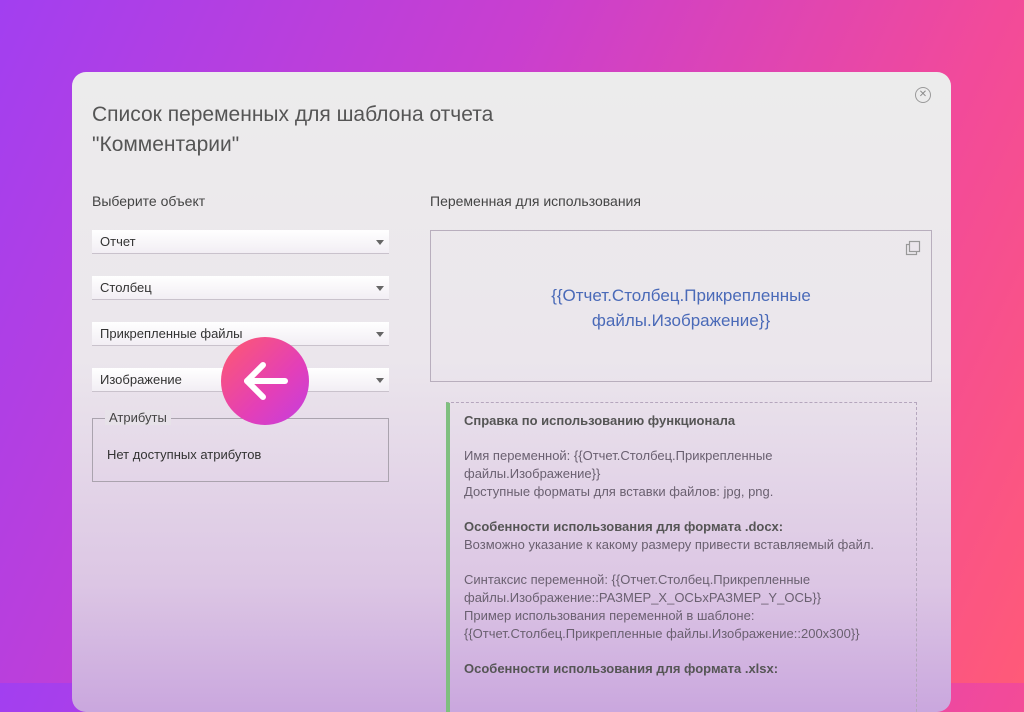 This screenshot has width=1024, height=712. What do you see at coordinates (240, 288) in the screenshot?
I see `select-column: Столбец` at bounding box center [240, 288].